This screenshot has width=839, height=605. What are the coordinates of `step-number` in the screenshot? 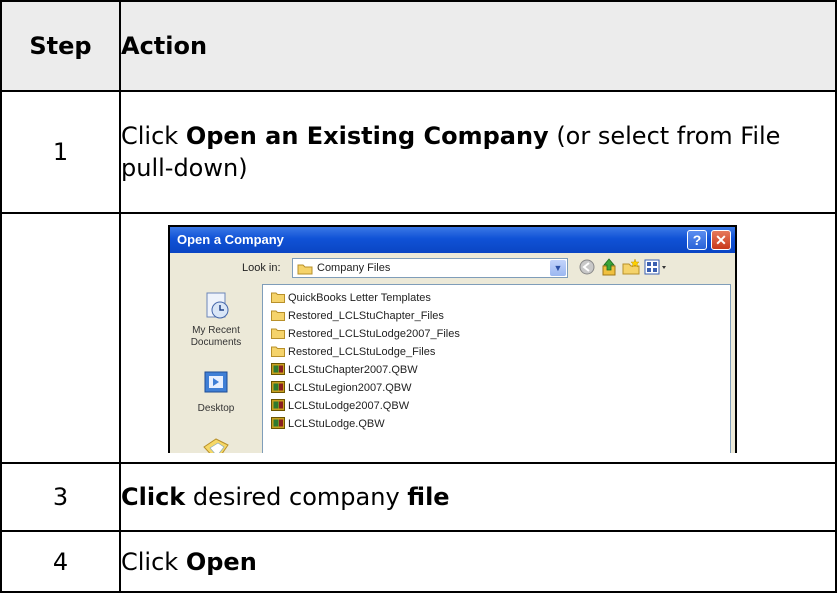 It's located at (60, 338).